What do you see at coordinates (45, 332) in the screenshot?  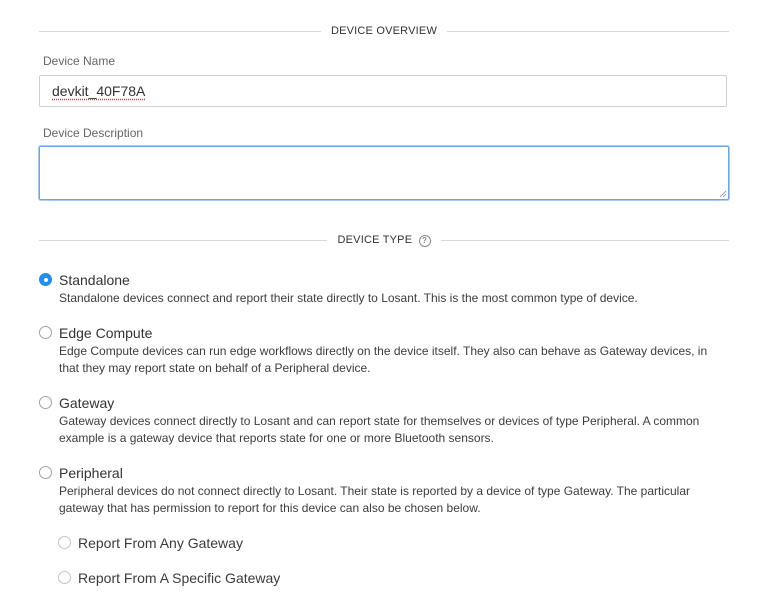 I see `radio-edge-compute` at bounding box center [45, 332].